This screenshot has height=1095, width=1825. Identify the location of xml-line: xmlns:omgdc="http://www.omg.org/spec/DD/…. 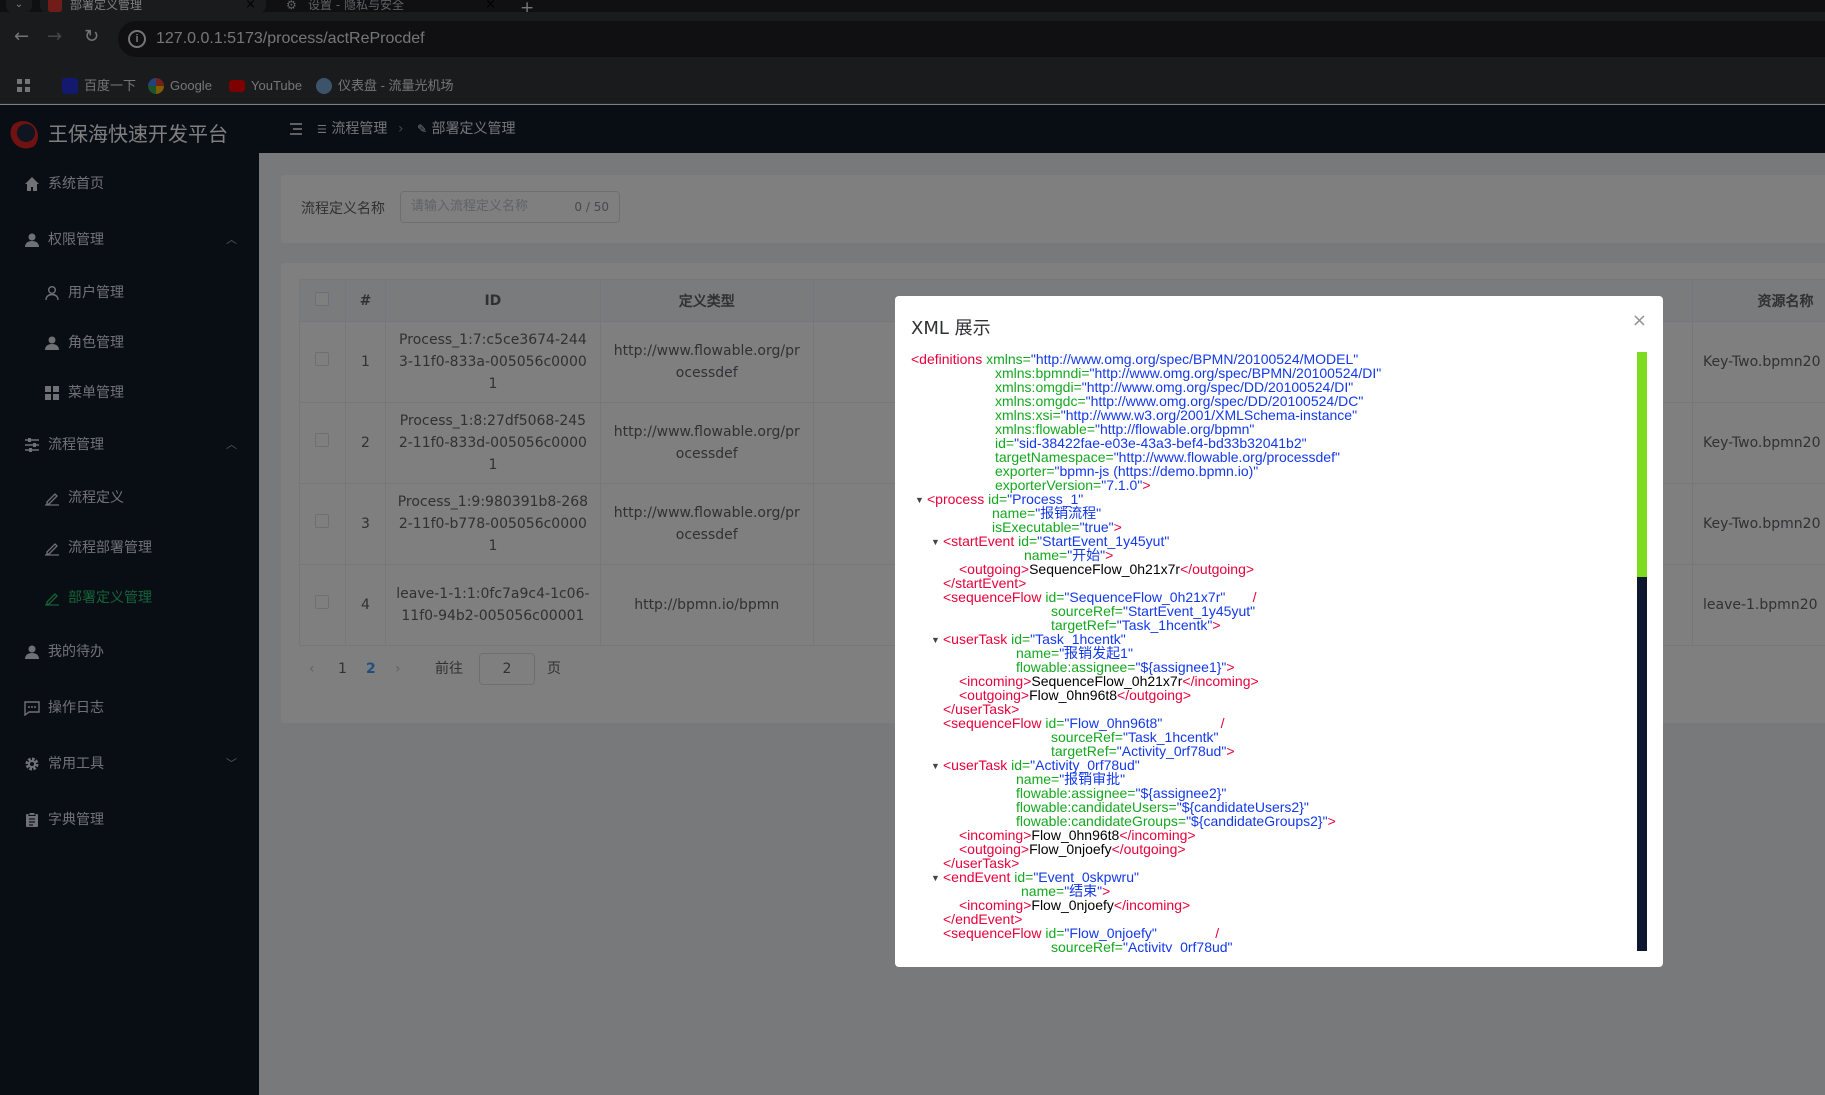
(1179, 401).